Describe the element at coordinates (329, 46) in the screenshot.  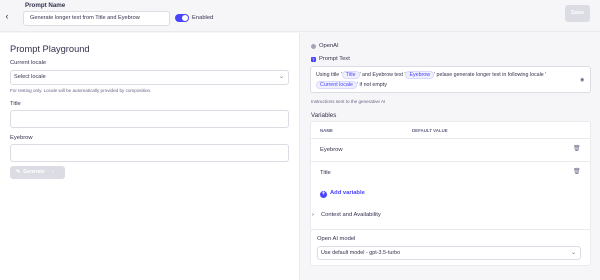
I see `provider-label: OpenAI` at that location.